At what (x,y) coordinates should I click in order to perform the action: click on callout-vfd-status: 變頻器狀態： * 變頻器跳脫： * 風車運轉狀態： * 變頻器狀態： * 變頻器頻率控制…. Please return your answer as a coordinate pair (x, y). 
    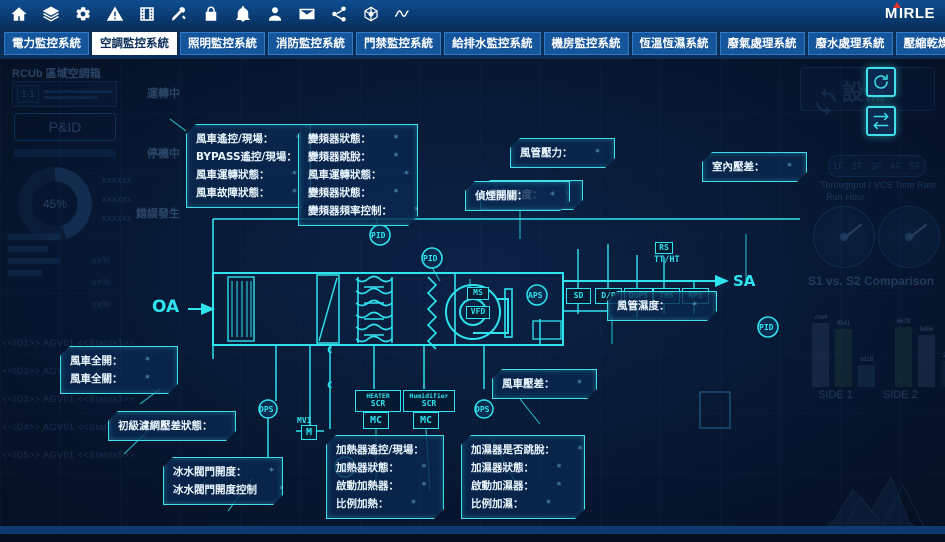
    Looking at the image, I should click on (358, 175).